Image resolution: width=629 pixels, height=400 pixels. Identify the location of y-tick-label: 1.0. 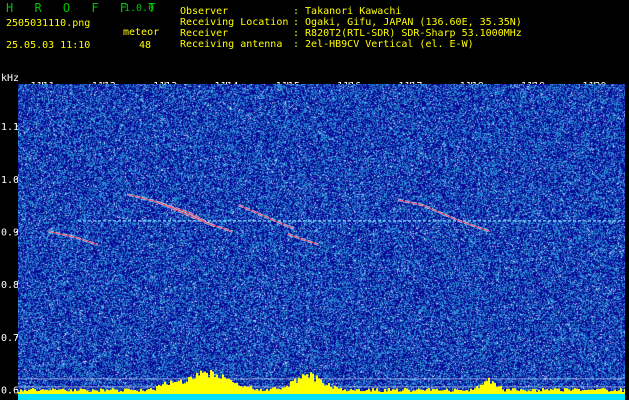
(10, 180).